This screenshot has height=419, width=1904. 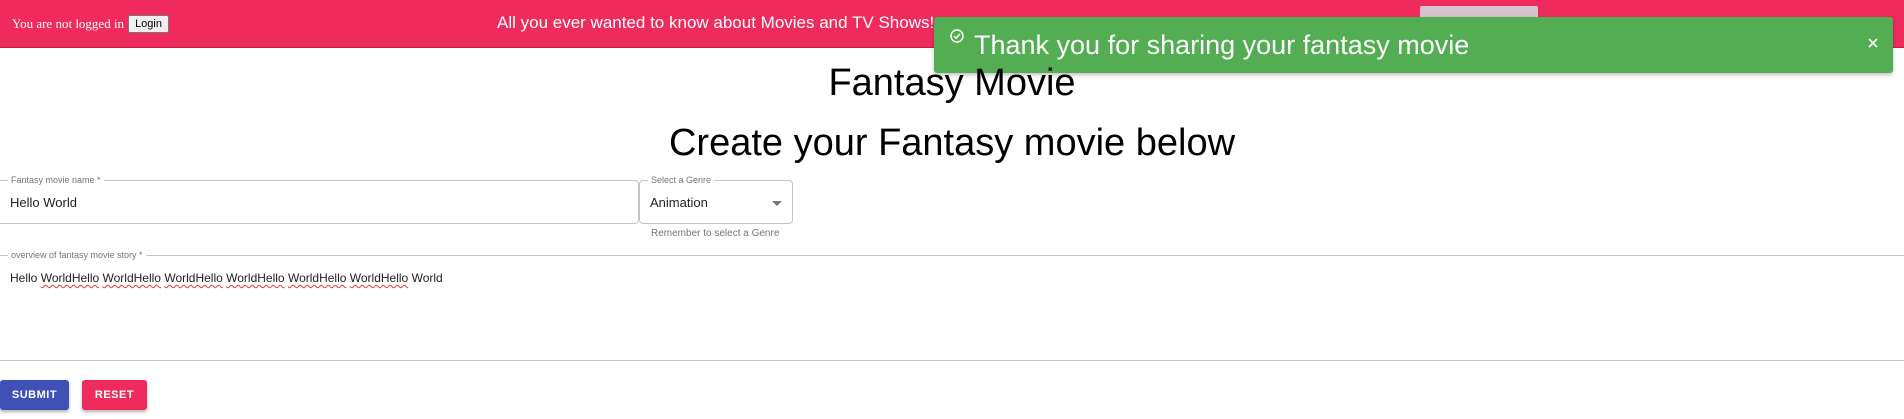 What do you see at coordinates (114, 395) in the screenshot?
I see `reset-button: RESET` at bounding box center [114, 395].